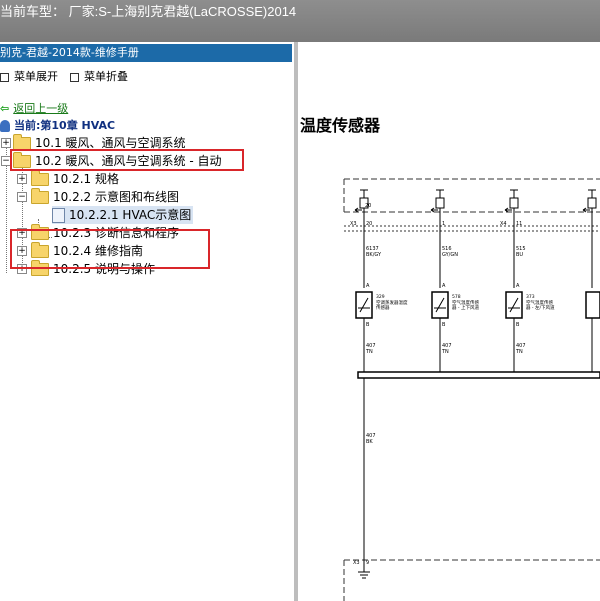  I want to click on svg-text: BK/GY, so click(374, 255).